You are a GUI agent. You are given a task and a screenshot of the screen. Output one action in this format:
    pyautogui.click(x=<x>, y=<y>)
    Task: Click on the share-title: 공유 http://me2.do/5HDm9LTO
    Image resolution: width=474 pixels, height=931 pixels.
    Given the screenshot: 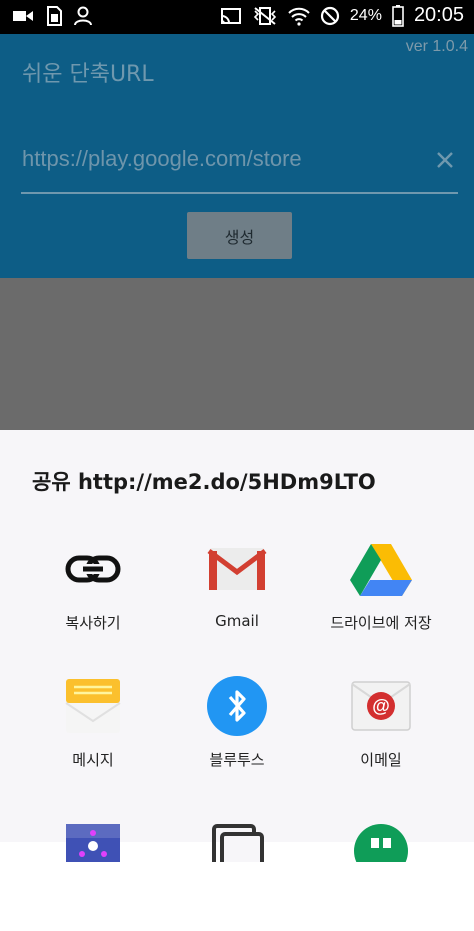 What is the action you would take?
    pyautogui.click(x=204, y=482)
    